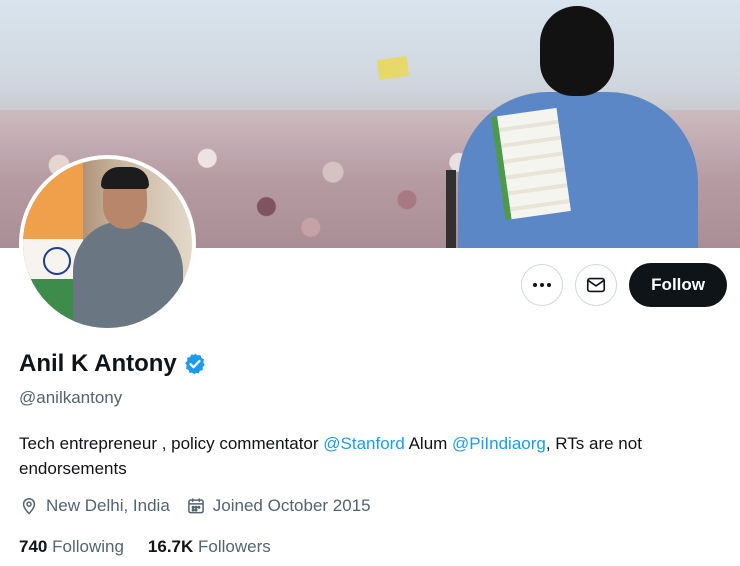 The height and width of the screenshot is (566, 740). I want to click on banner-speaker, so click(578, 170).